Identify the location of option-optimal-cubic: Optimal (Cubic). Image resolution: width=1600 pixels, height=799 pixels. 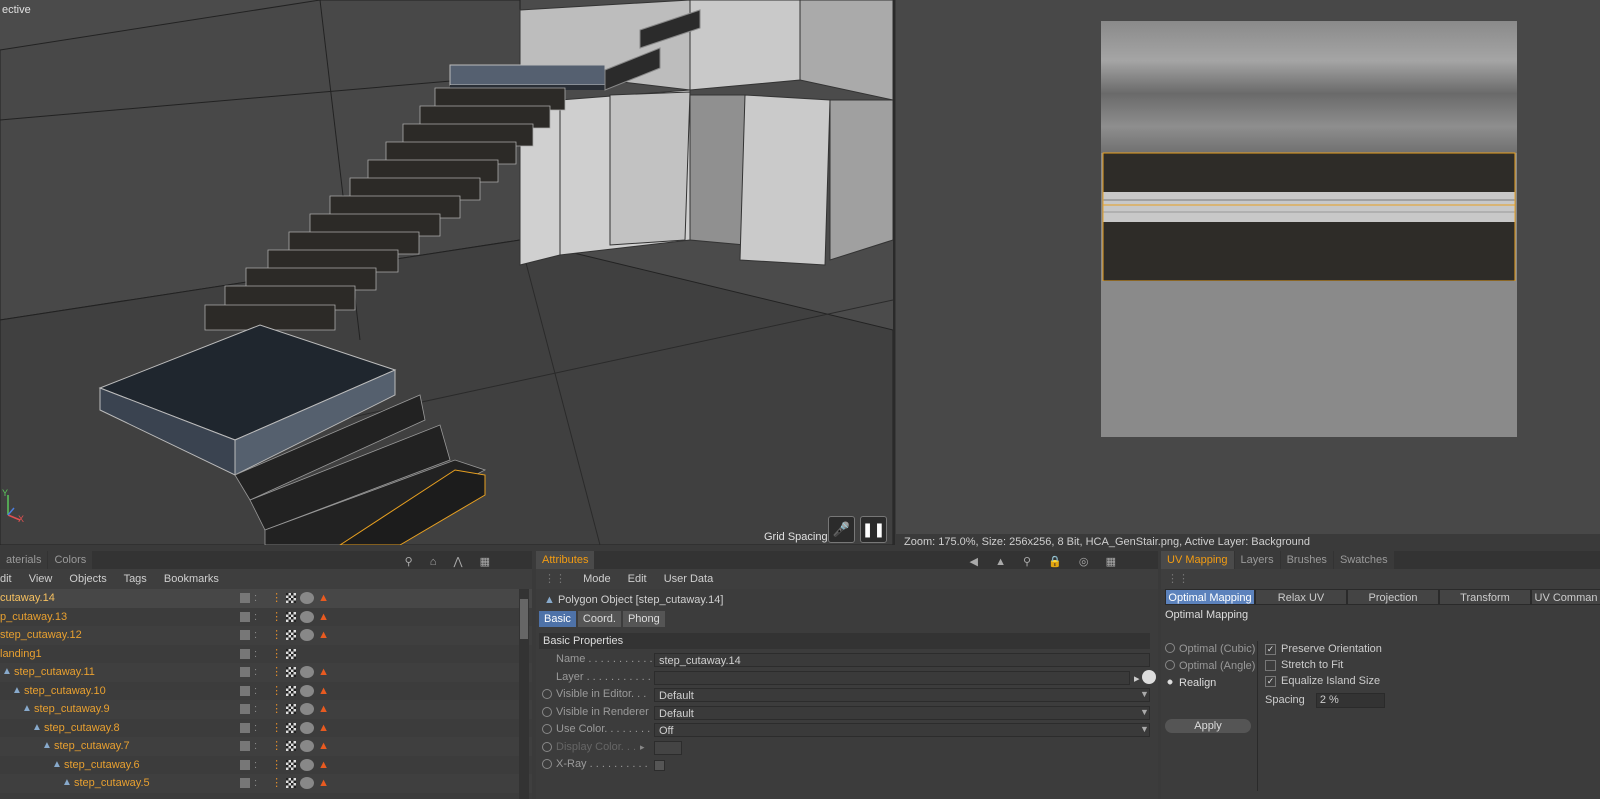
(1212, 649).